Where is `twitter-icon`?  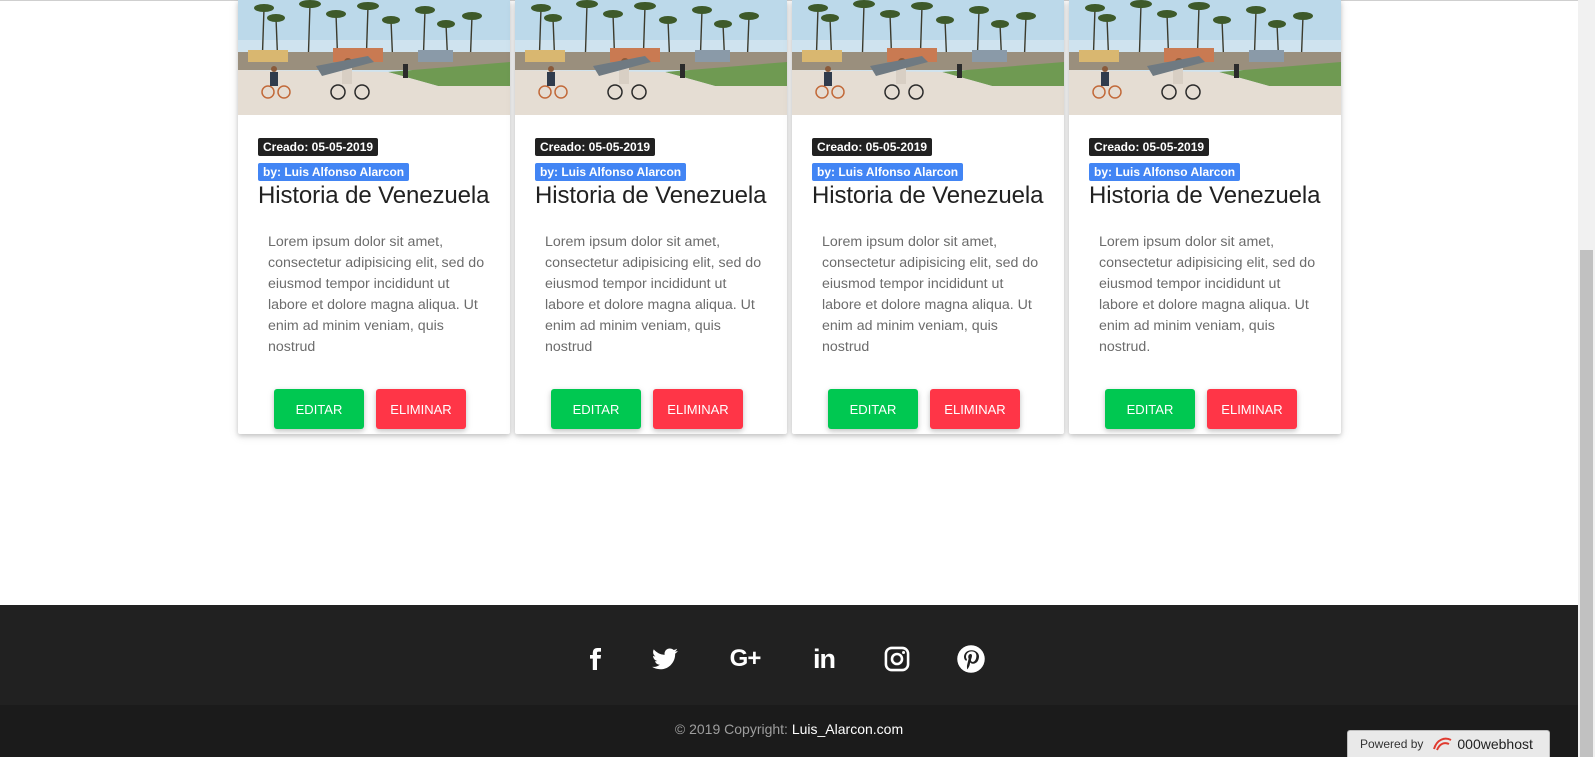 twitter-icon is located at coordinates (665, 659).